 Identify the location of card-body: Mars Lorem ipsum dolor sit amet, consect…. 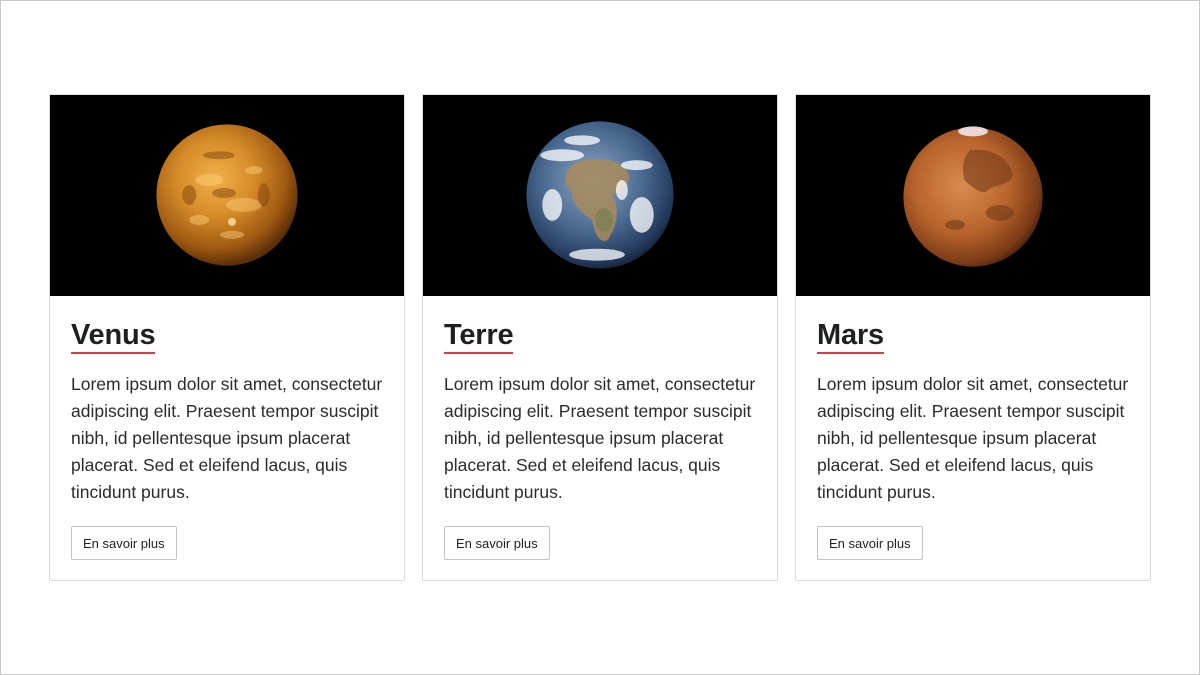
(973, 428).